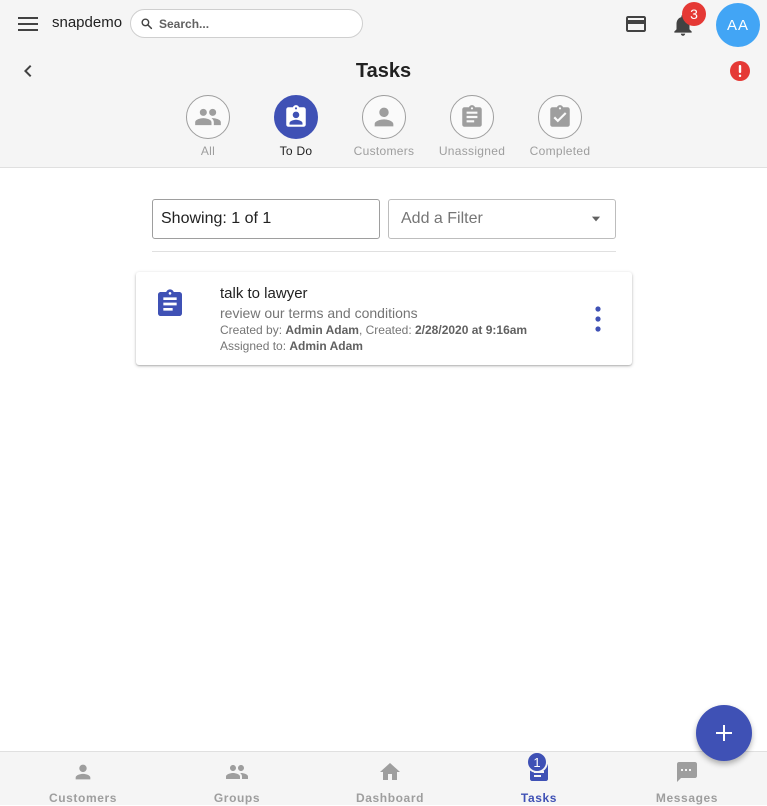 The width and height of the screenshot is (767, 806). What do you see at coordinates (208, 151) in the screenshot?
I see `tab-label: All` at bounding box center [208, 151].